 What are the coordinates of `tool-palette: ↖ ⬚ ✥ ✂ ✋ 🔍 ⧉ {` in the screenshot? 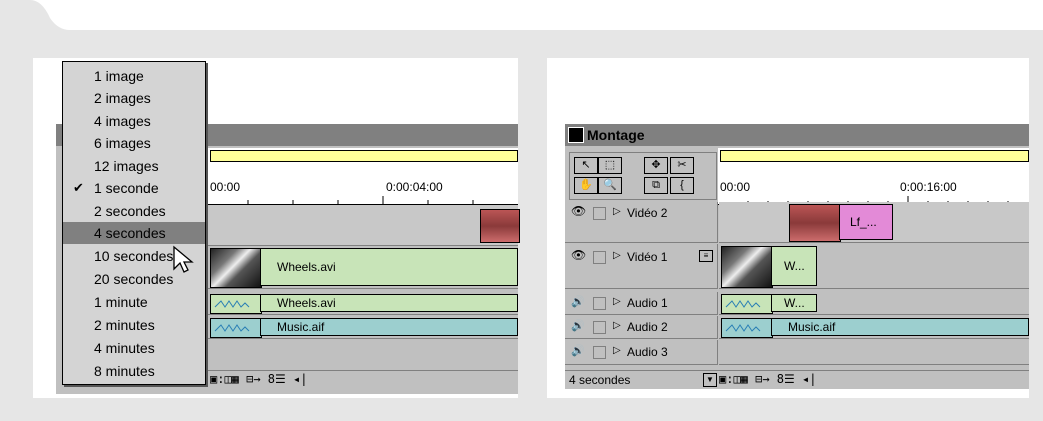 It's located at (643, 176).